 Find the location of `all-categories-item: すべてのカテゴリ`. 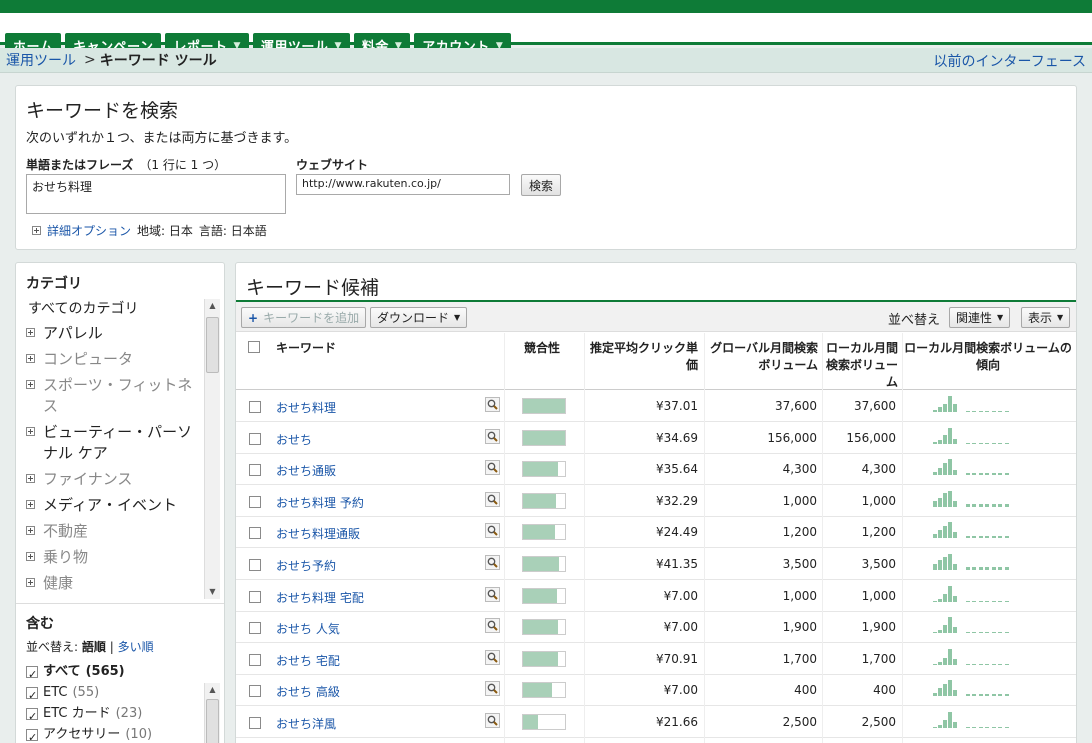

all-categories-item: すべてのカテゴリ is located at coordinates (113, 308).